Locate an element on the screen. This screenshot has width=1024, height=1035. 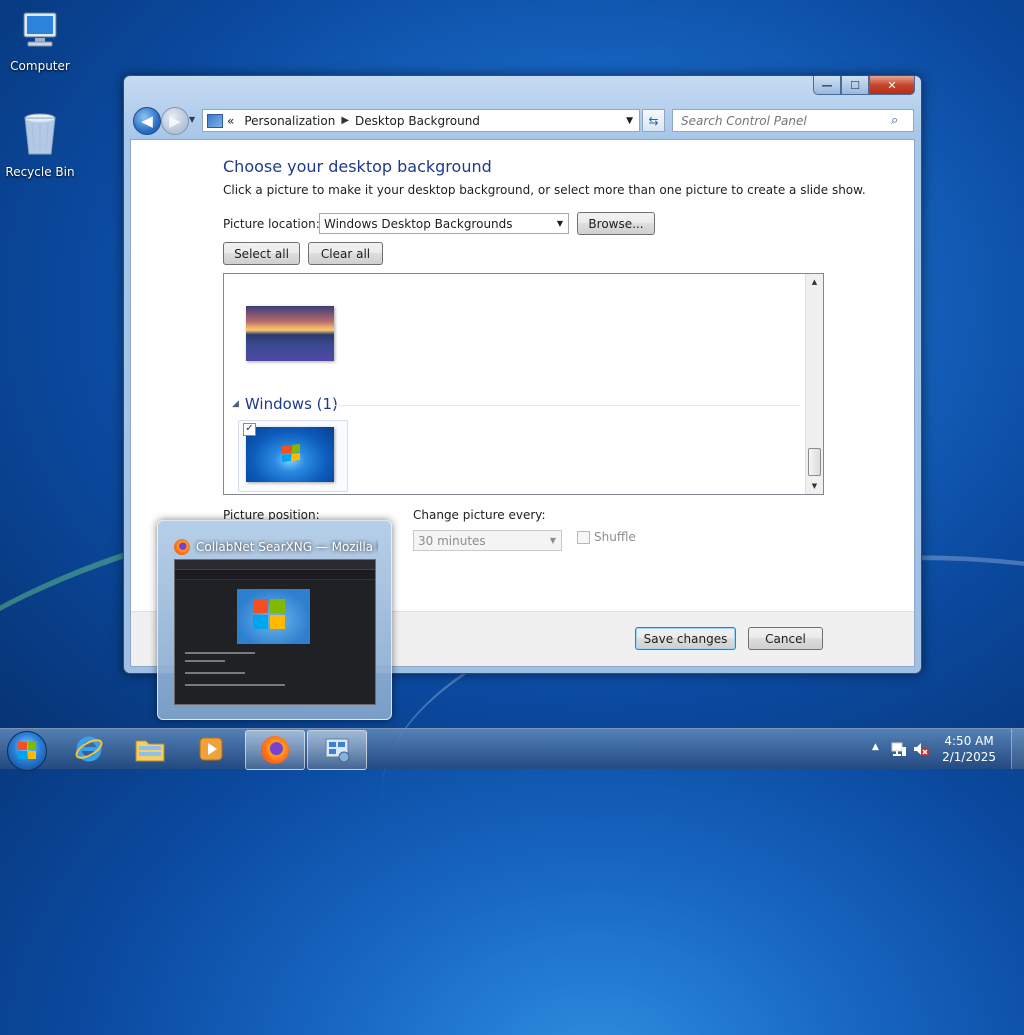
clock-time: 4:50 AM is located at coordinates (969, 741).